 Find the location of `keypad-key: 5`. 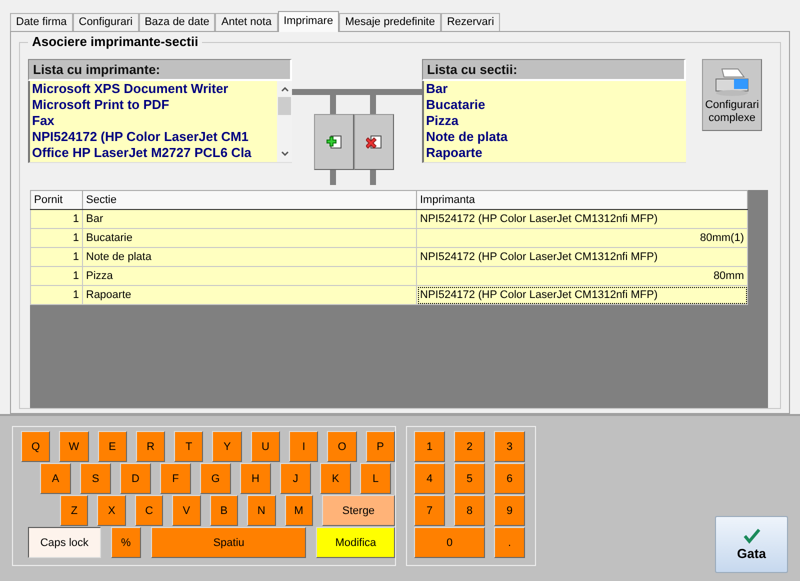

keypad-key: 5 is located at coordinates (469, 478).